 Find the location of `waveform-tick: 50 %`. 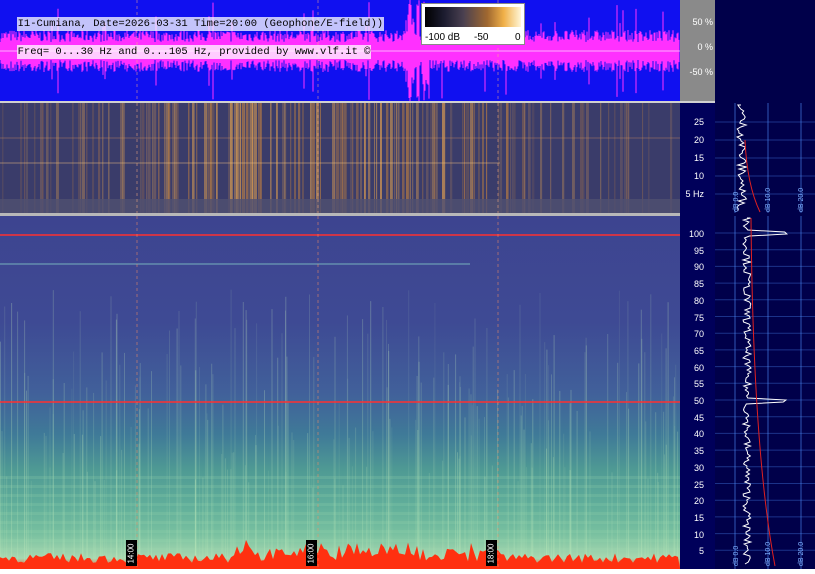

waveform-tick: 50 % is located at coordinates (702, 22).